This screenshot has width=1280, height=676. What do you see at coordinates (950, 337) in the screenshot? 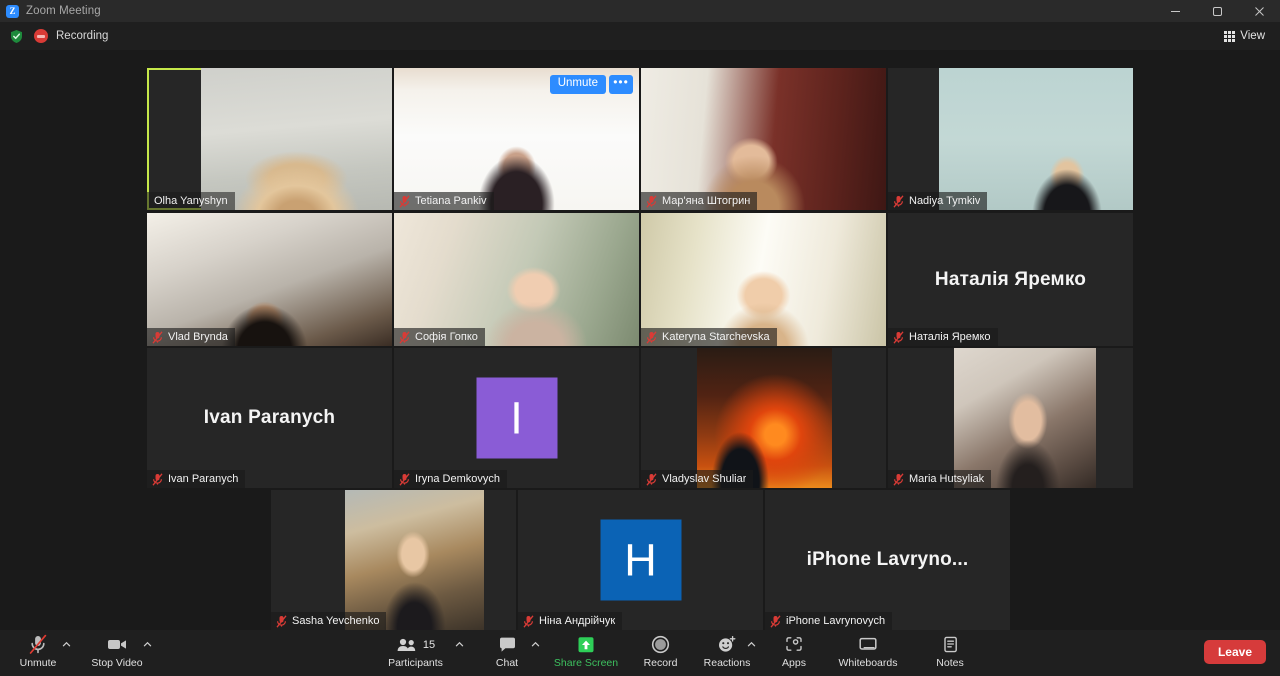
I see `participant-name: Наталія Яремко` at bounding box center [950, 337].